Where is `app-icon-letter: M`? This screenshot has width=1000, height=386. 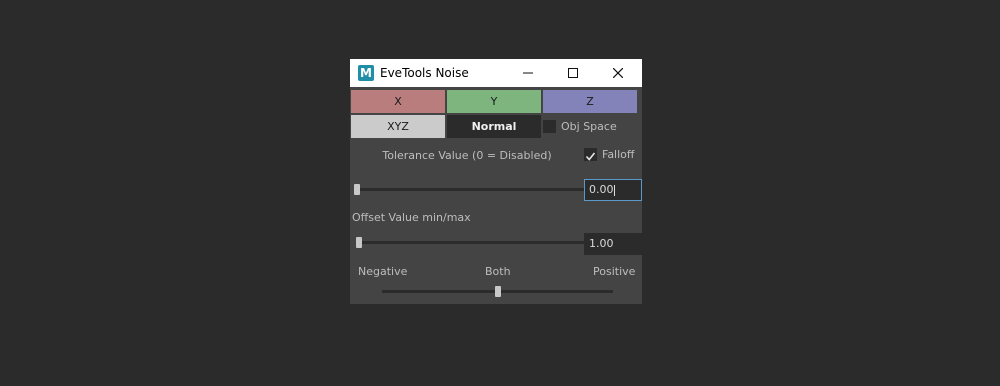 app-icon-letter: M is located at coordinates (366, 73).